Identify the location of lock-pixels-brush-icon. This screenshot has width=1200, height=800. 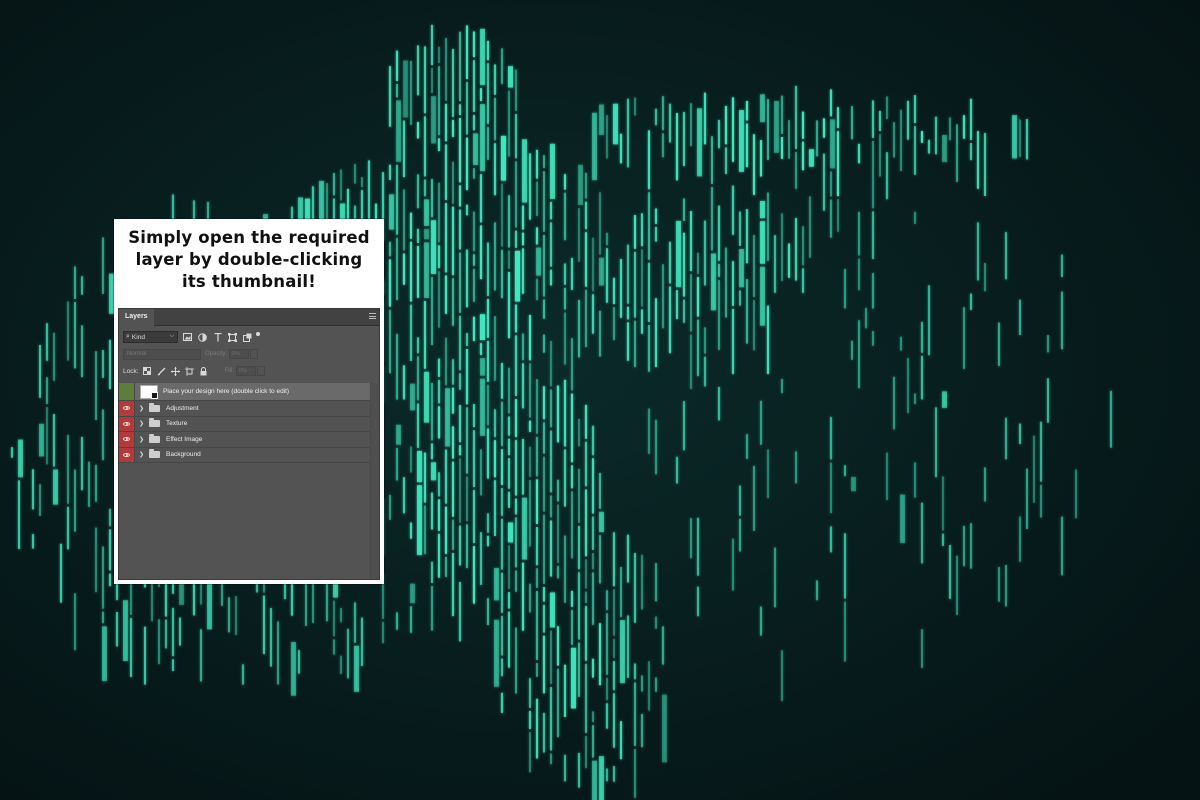
(161, 371).